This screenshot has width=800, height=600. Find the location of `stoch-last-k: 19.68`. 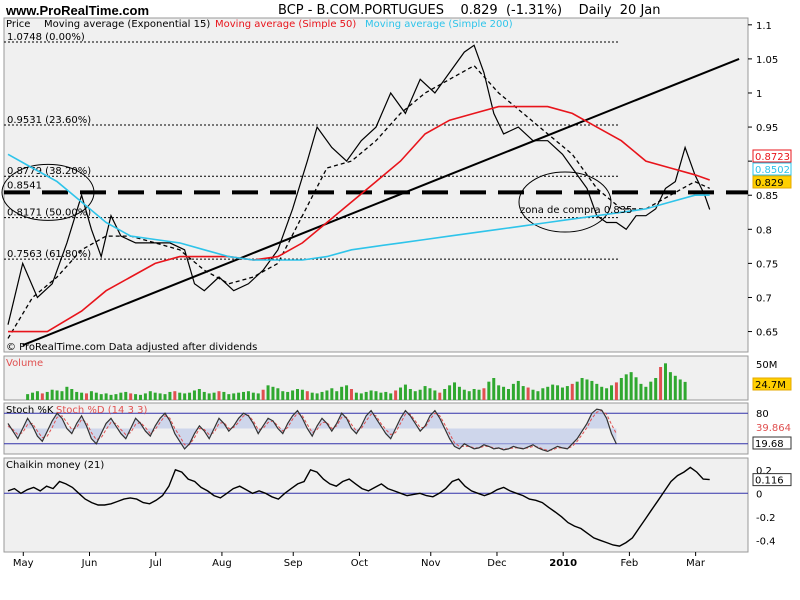

stoch-last-k: 19.68 is located at coordinates (769, 444).